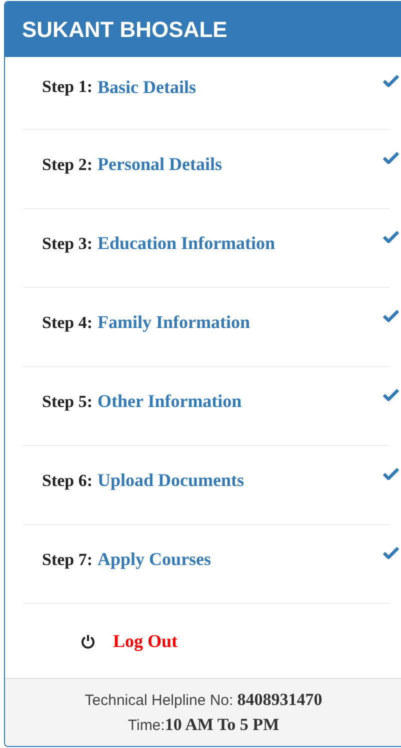  I want to click on step-link: Other Information, so click(170, 401).